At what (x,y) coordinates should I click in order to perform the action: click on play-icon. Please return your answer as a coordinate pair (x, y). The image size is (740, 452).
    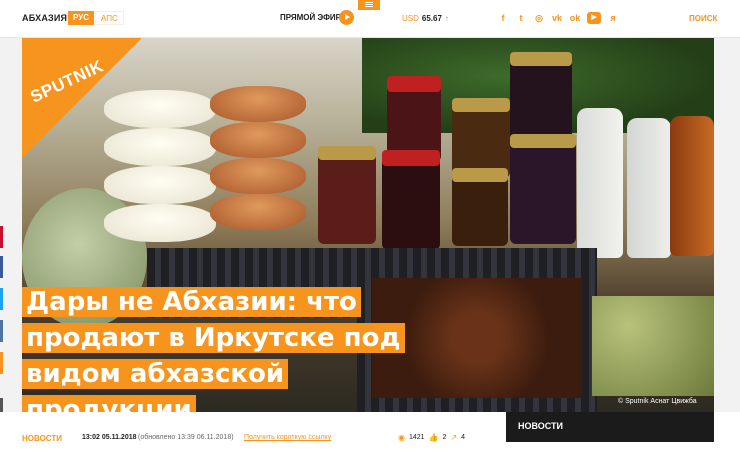
    Looking at the image, I should click on (346, 17).